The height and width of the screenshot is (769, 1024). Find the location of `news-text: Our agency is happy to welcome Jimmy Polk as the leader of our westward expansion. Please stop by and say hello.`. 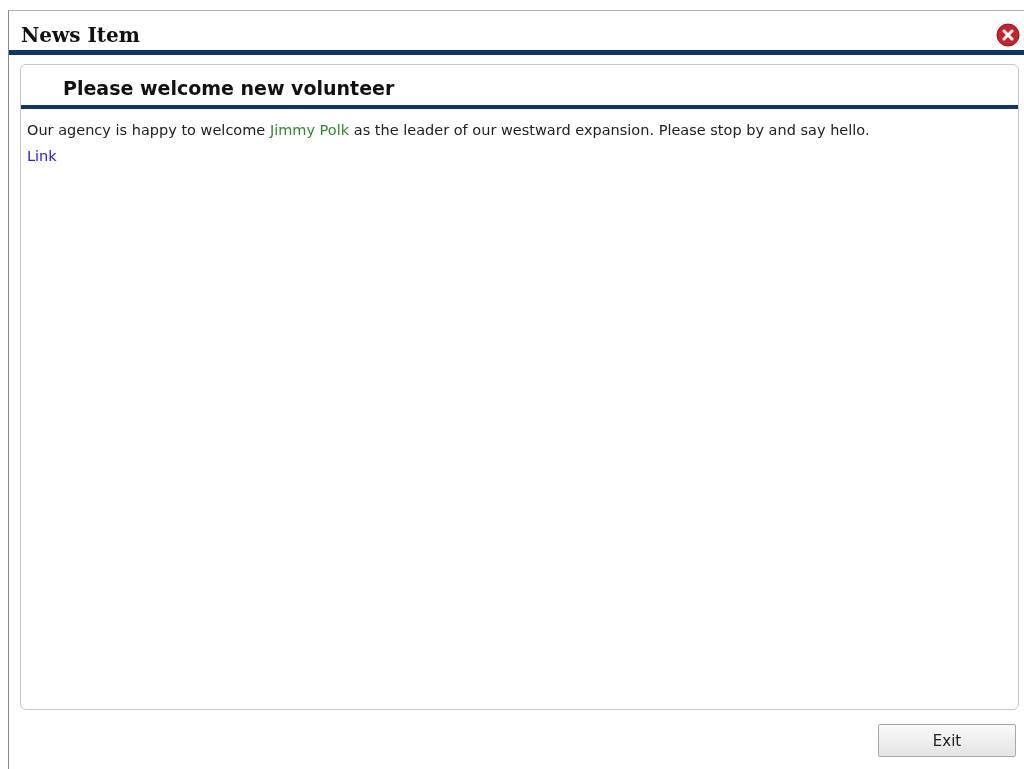

news-text: Our agency is happy to welcome Jimmy Polk as the leader of our westward expansion. Please stop by and say hello. is located at coordinates (448, 130).